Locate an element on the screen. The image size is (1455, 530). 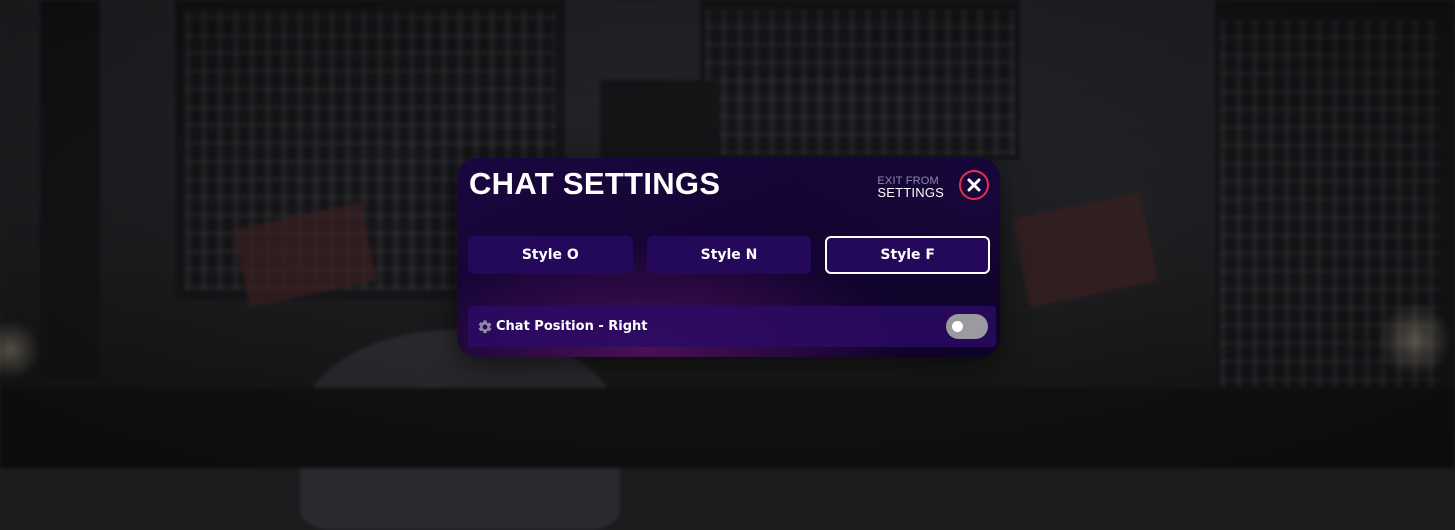
style-n-button: Style N is located at coordinates (729, 255).